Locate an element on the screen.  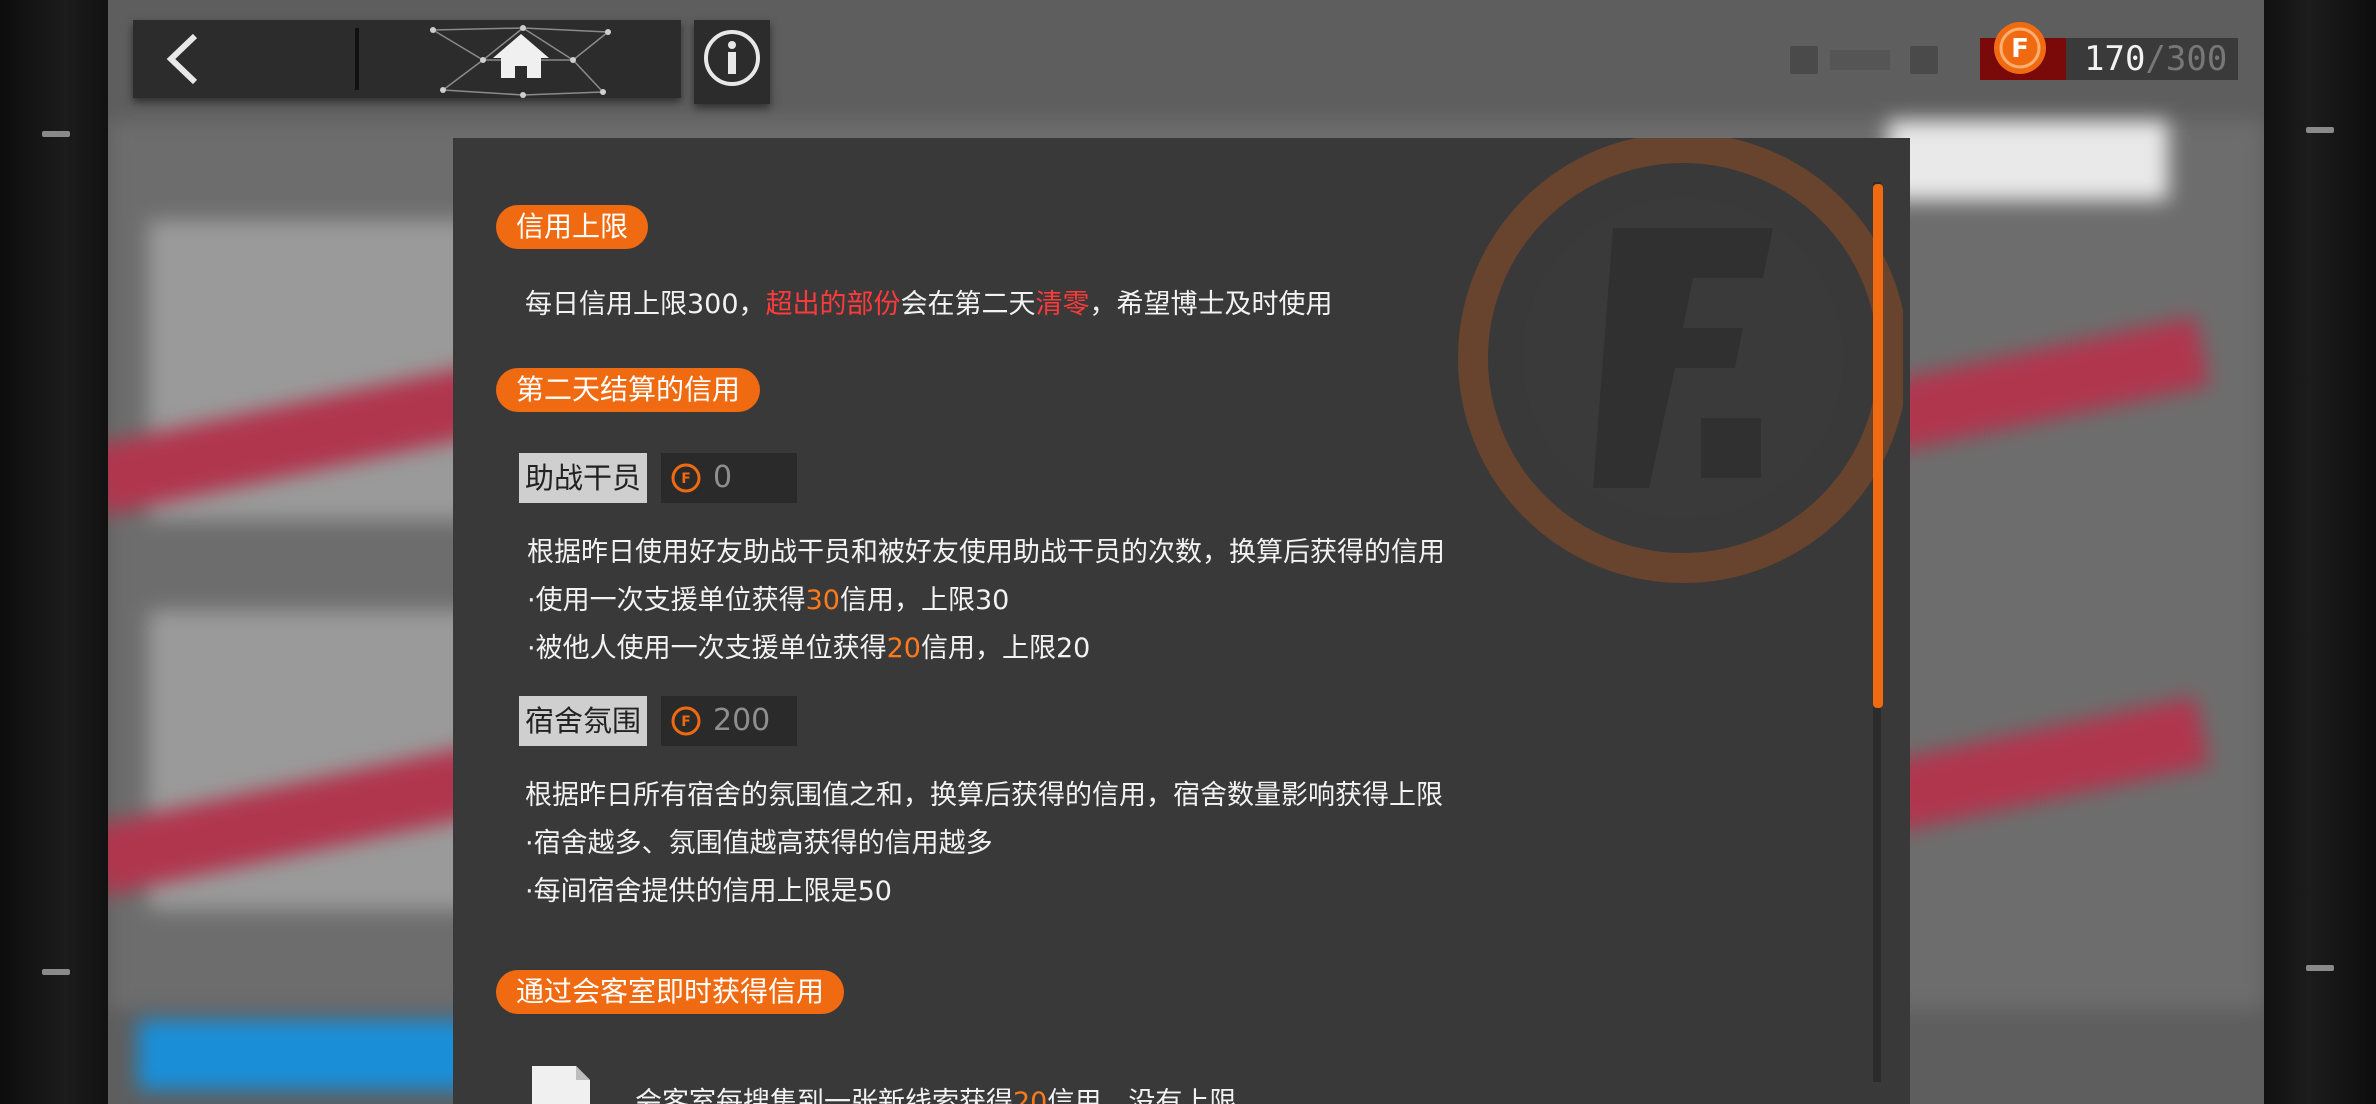
assist-operator-tag: 助战干员 F 0 is located at coordinates (658, 478).